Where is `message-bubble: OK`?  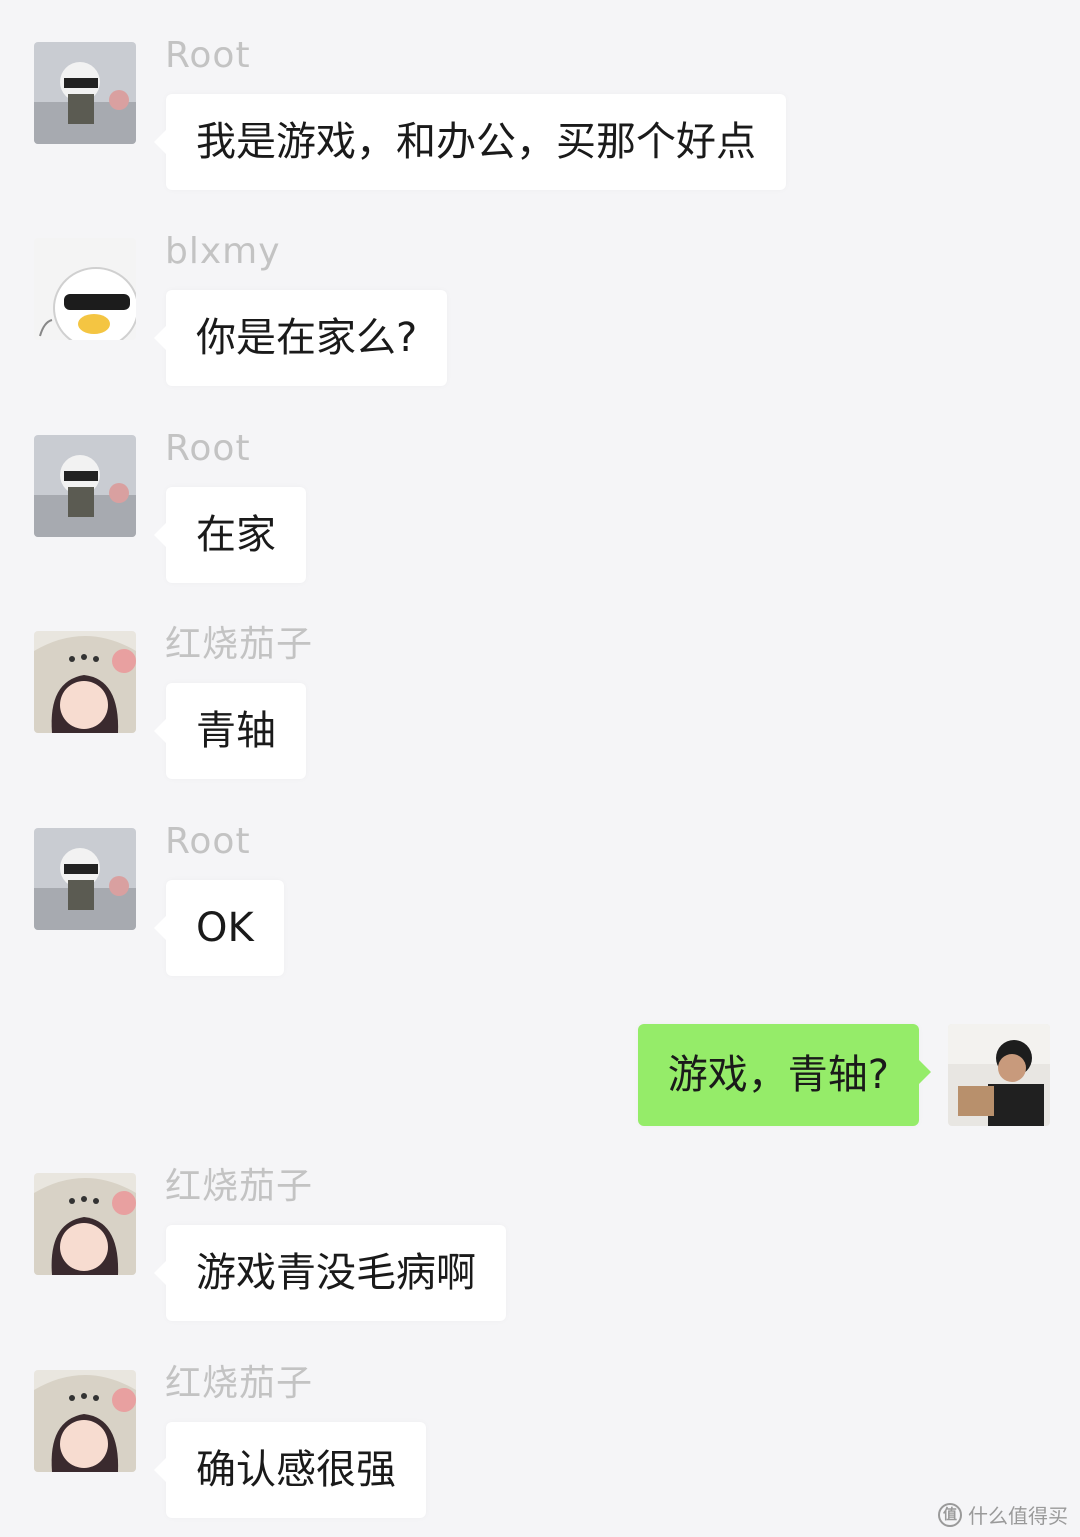 message-bubble: OK is located at coordinates (219, 928).